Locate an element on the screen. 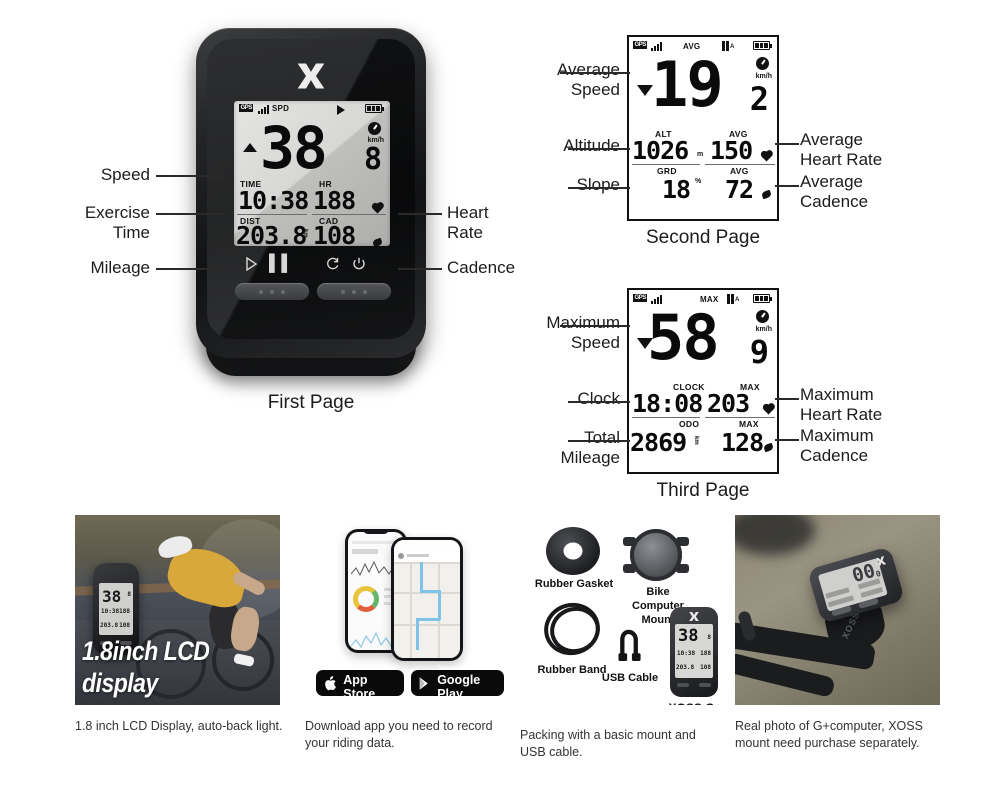 The image size is (1000, 798). callout-altitude: Altitude is located at coordinates (591, 145).